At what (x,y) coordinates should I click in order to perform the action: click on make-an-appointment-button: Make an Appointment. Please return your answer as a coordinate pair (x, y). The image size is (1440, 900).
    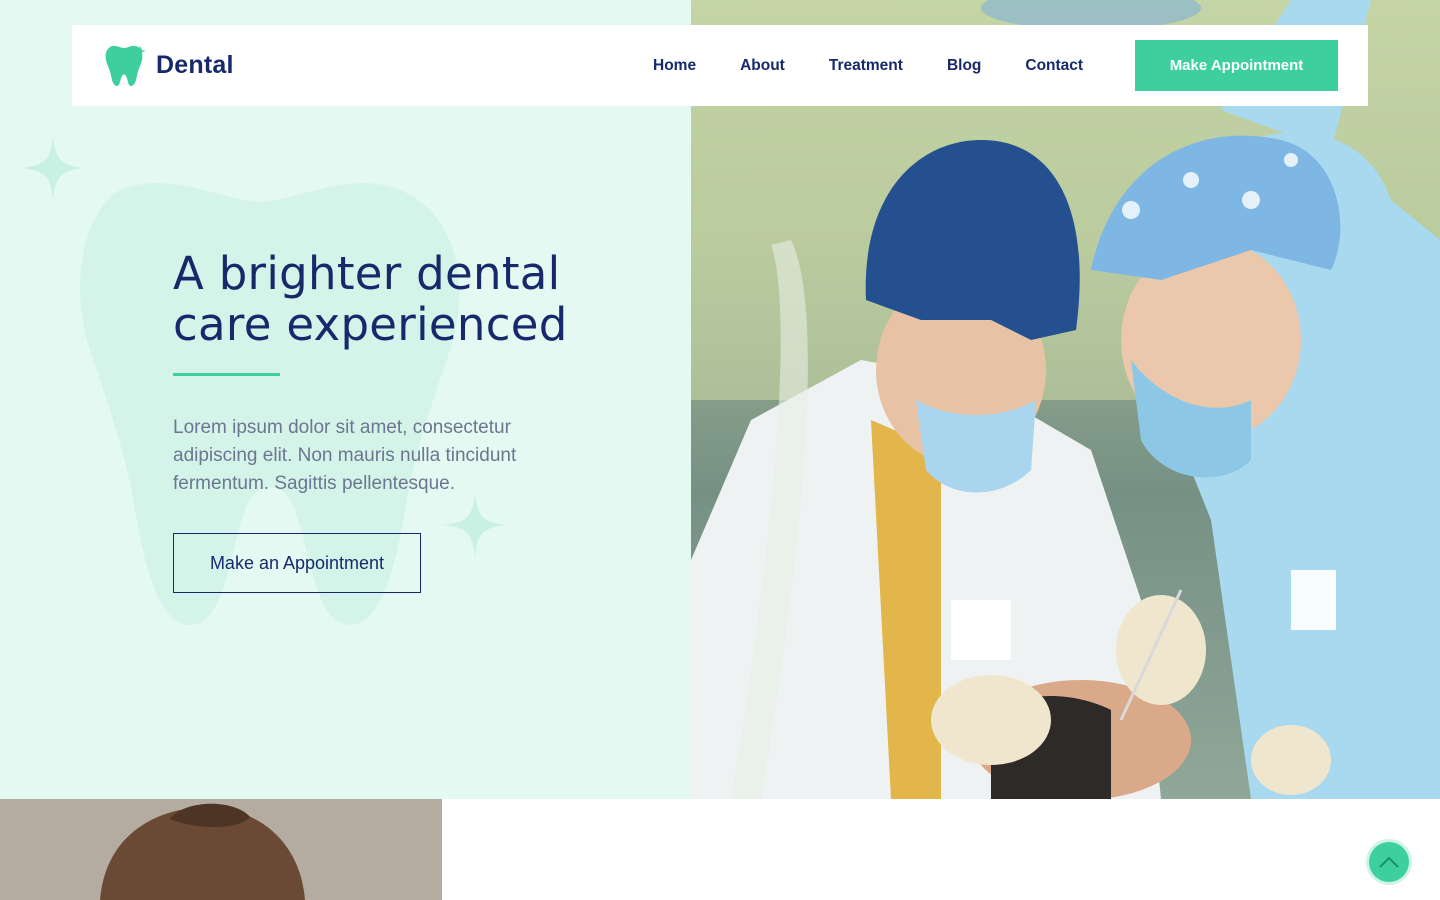
    Looking at the image, I should click on (297, 563).